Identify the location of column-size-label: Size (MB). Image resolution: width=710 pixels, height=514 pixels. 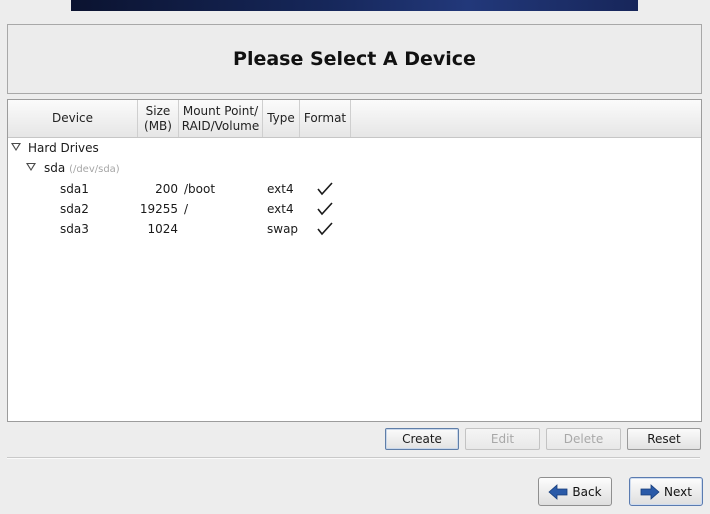
(158, 119).